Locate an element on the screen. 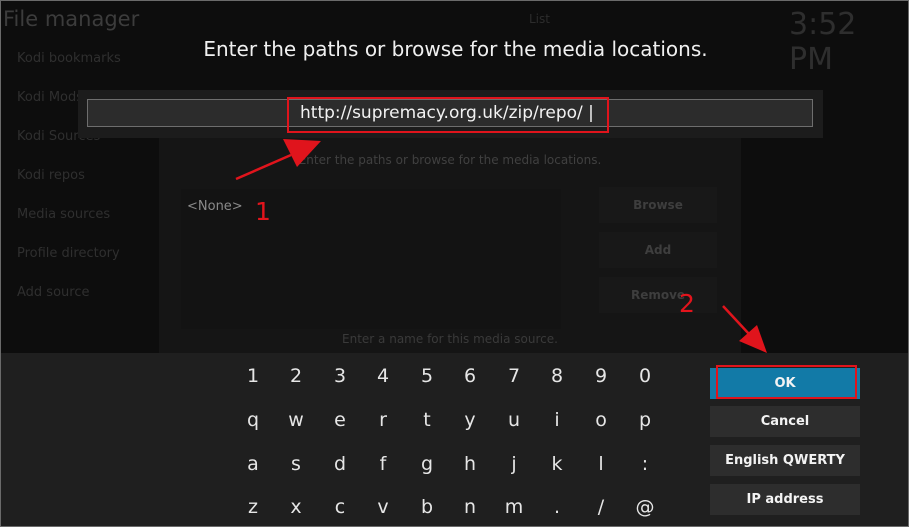  arrow-to-url-icon is located at coordinates (278, 160).